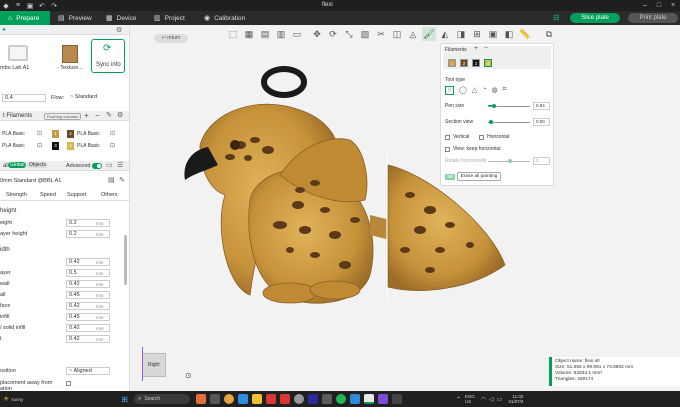 The image size is (680, 407). What do you see at coordinates (452, 63) in the screenshot?
I see `paint-filament-swatch: 1` at bounding box center [452, 63].